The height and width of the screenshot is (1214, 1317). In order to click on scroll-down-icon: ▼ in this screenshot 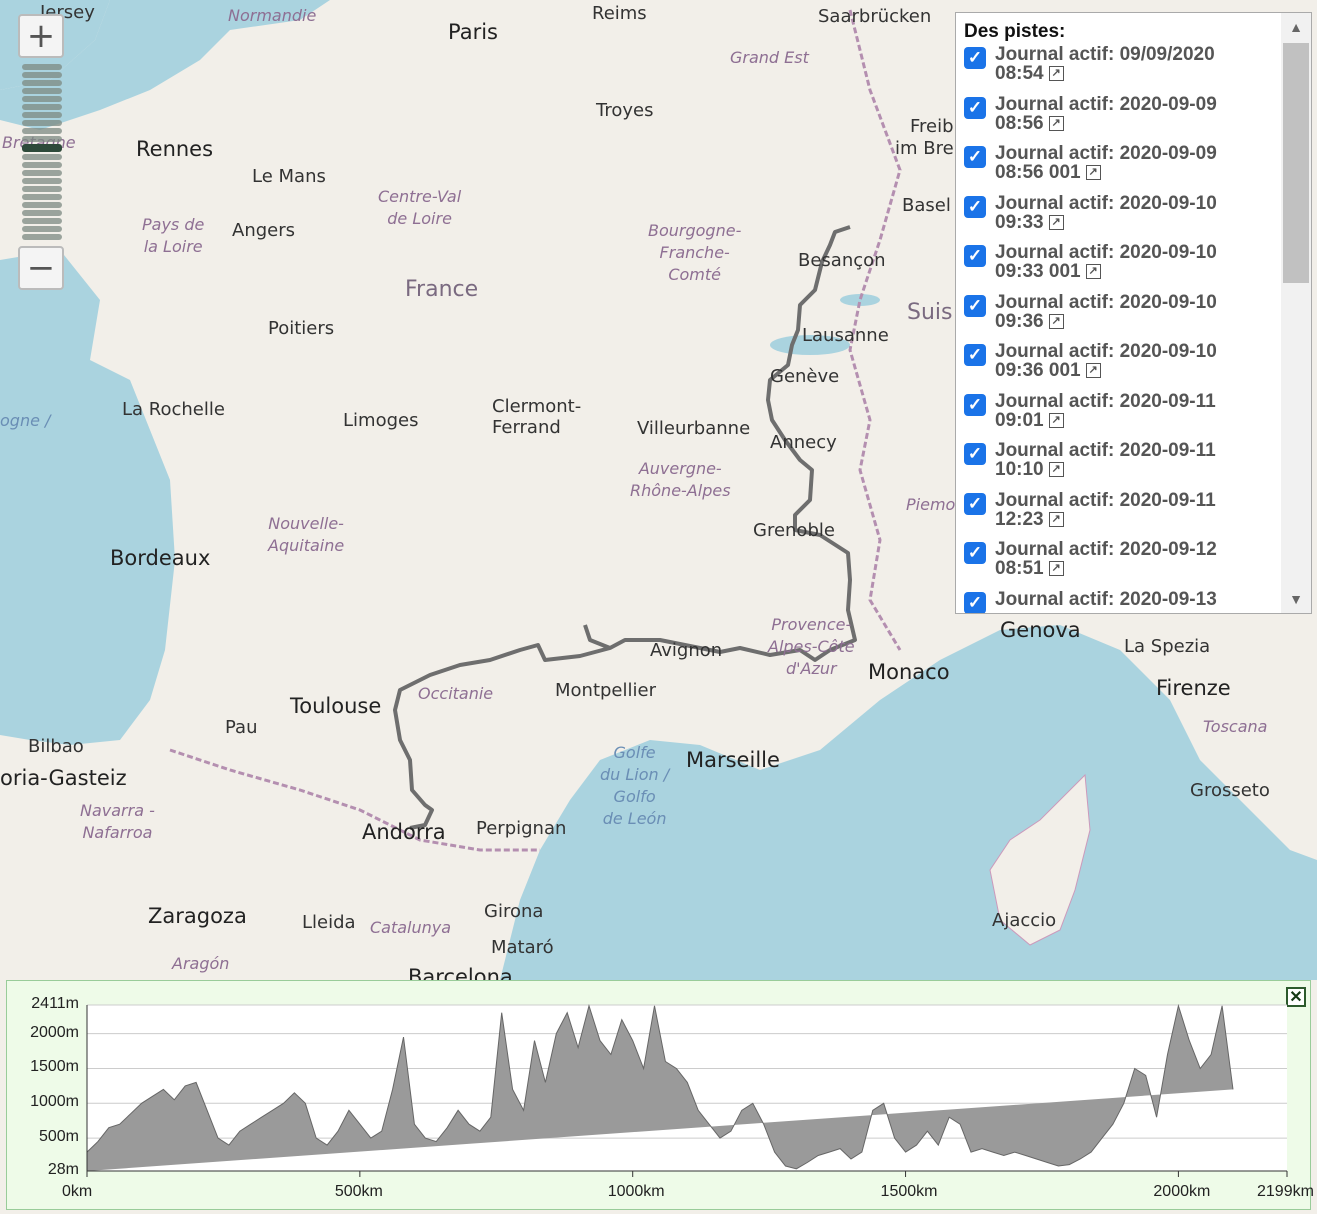, I will do `click(1296, 599)`.